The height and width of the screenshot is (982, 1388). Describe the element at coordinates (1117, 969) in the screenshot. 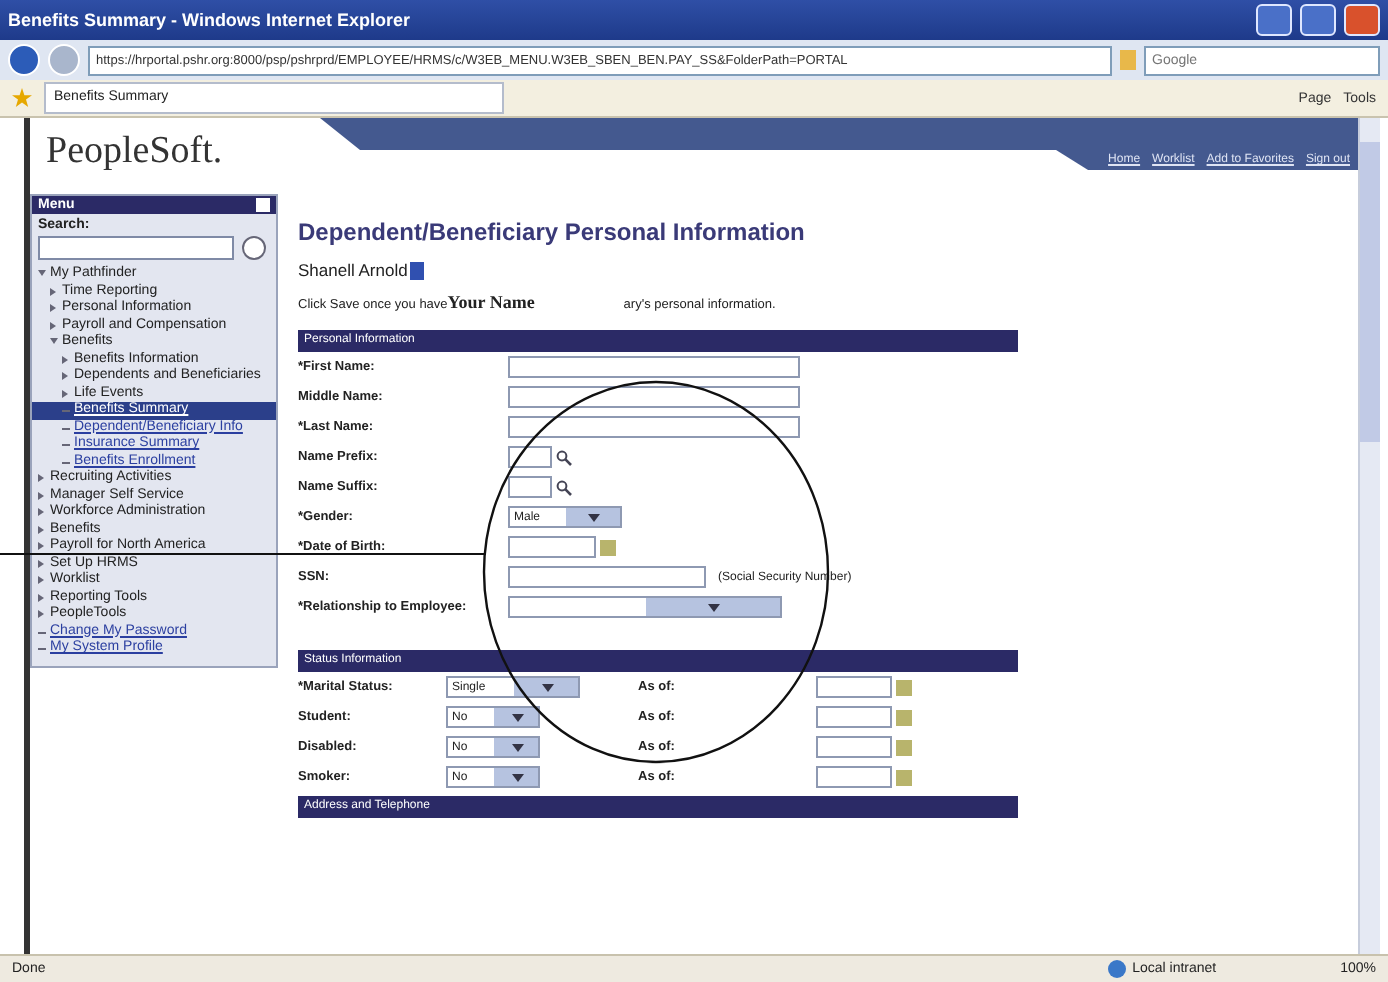

I see `globe-icon` at that location.